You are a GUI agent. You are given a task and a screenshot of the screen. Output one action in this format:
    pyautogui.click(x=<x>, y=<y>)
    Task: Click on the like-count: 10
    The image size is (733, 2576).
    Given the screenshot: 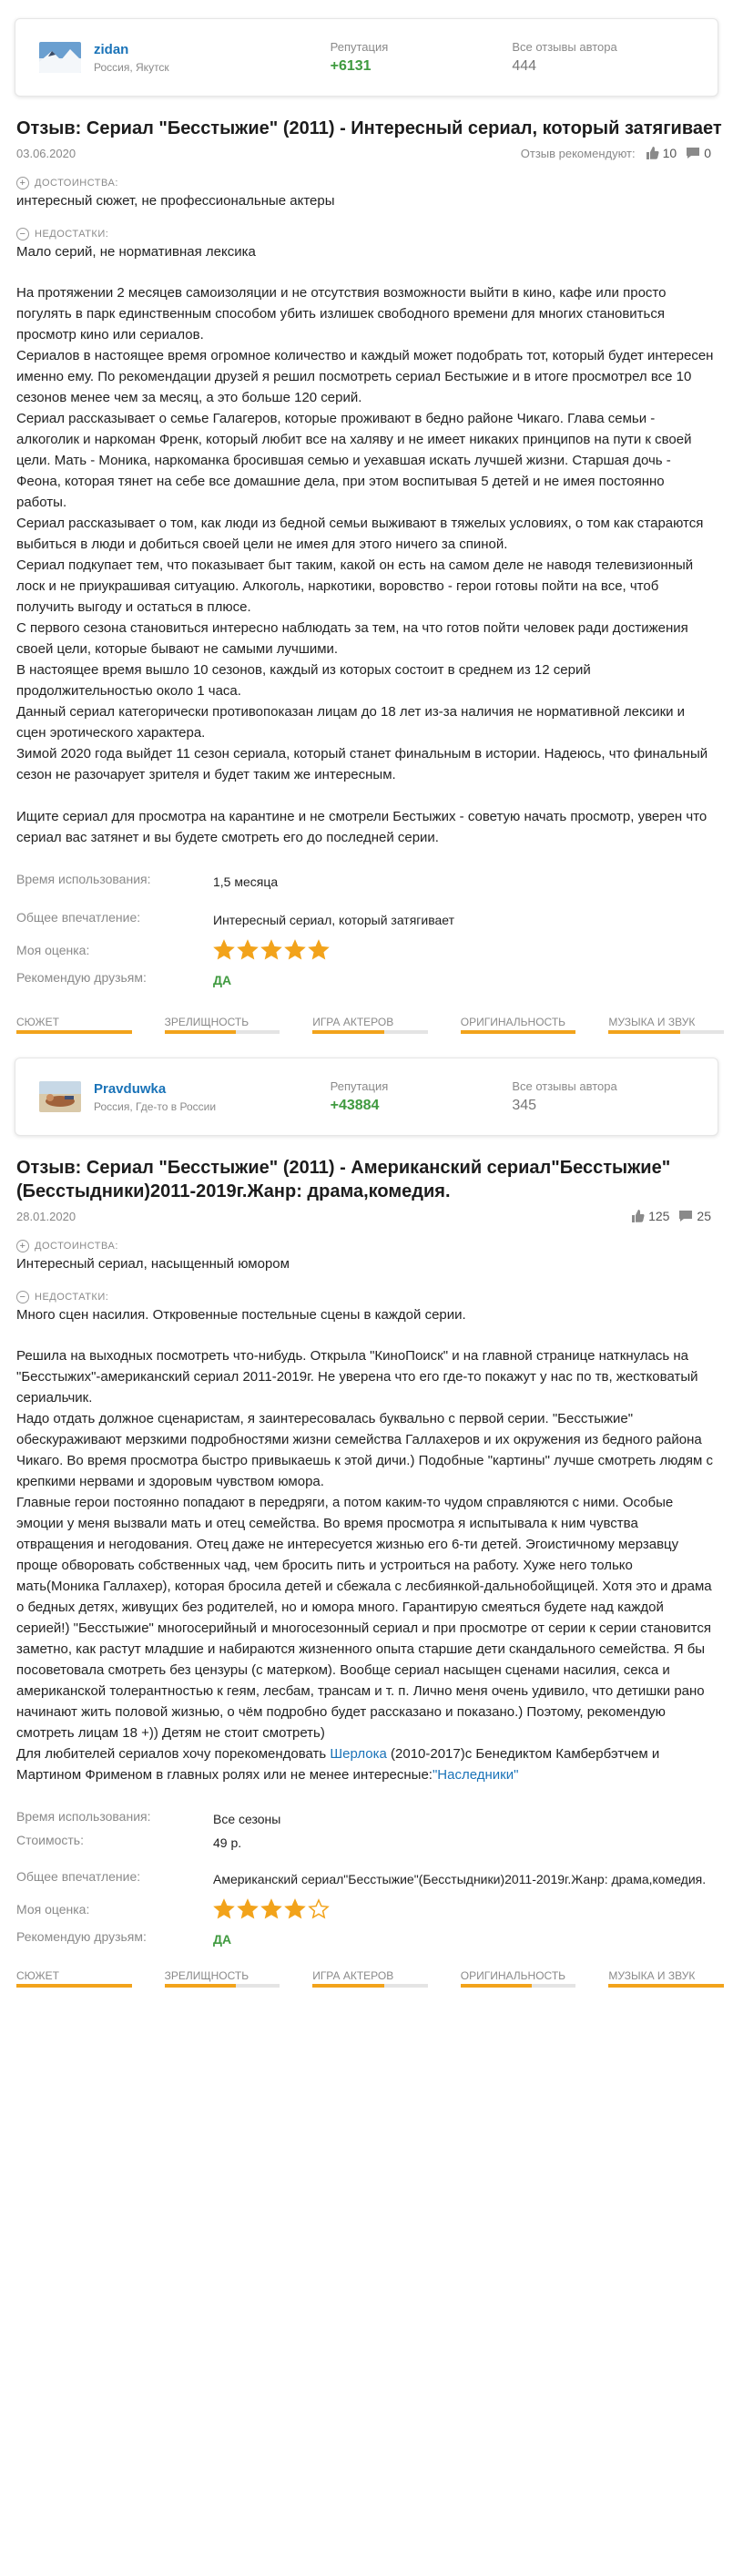 What is the action you would take?
    pyautogui.click(x=669, y=153)
    